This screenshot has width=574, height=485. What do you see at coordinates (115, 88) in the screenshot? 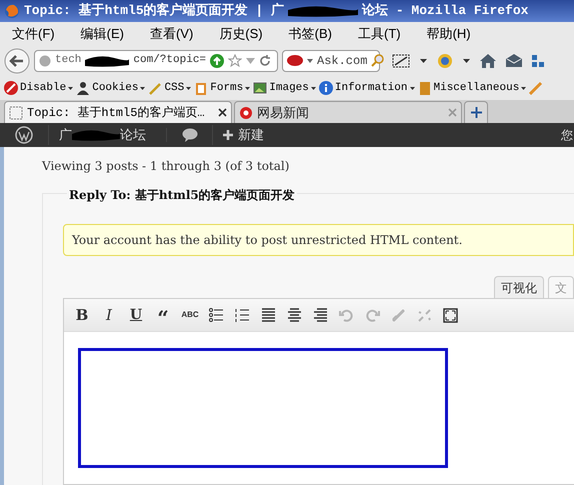
I see `toolbar-menu: Cookies` at bounding box center [115, 88].